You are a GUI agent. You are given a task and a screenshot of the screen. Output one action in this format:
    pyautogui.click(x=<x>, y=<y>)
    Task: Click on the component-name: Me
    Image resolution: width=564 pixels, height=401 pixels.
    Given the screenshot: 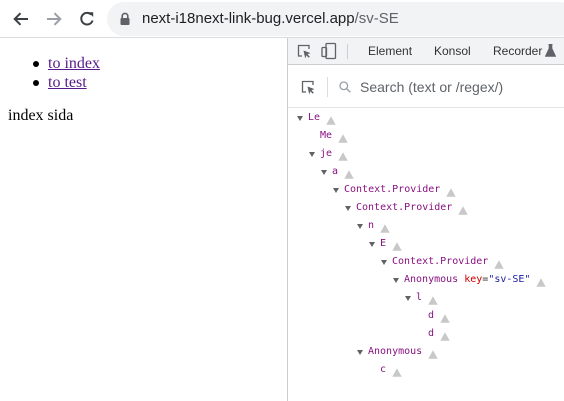 What is the action you would take?
    pyautogui.click(x=326, y=135)
    